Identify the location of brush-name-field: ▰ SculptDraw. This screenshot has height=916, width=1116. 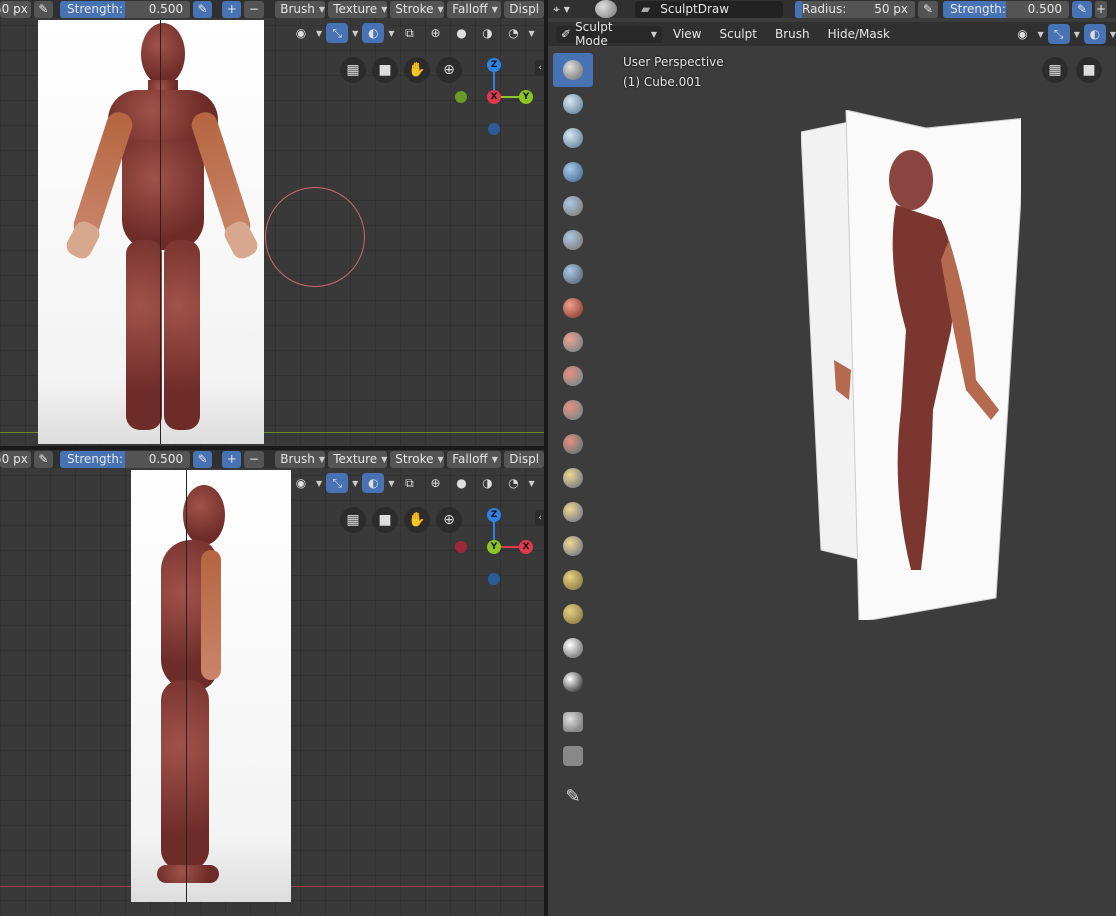
(709, 9).